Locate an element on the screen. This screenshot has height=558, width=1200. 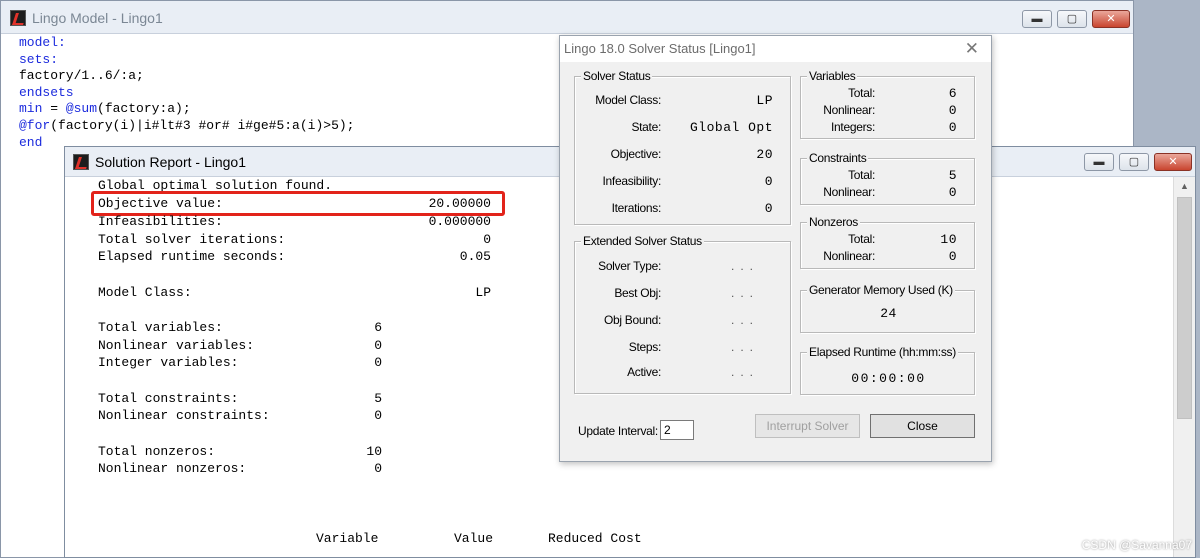
nonlinear-nonzeros-label: Nonlinear nonzeros: is located at coordinates (172, 468).